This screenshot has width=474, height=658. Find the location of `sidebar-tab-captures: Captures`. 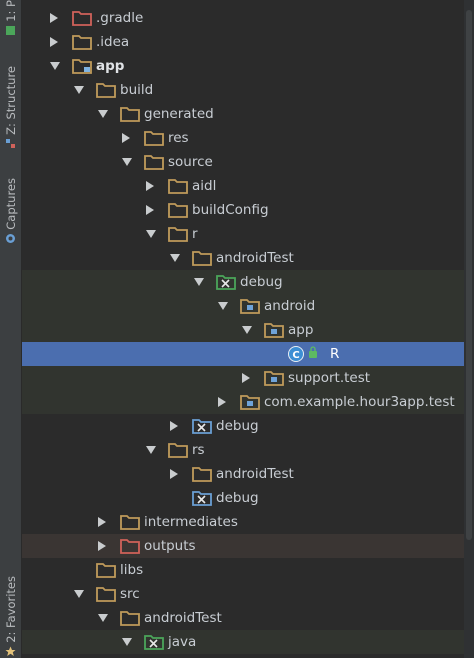

sidebar-tab-captures: Captures is located at coordinates (10, 211).